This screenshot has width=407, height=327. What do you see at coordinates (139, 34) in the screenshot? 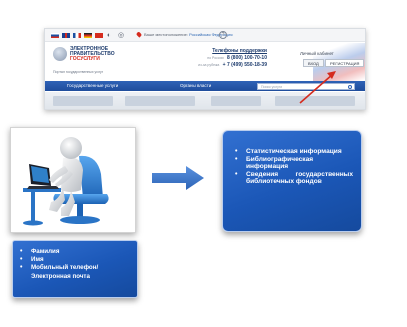
I see `location-pin-icon` at bounding box center [139, 34].